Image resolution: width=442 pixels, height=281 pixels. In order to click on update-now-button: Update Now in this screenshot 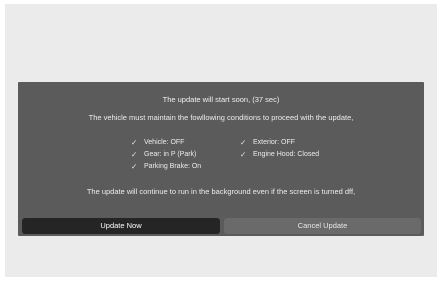, I will do `click(121, 226)`.